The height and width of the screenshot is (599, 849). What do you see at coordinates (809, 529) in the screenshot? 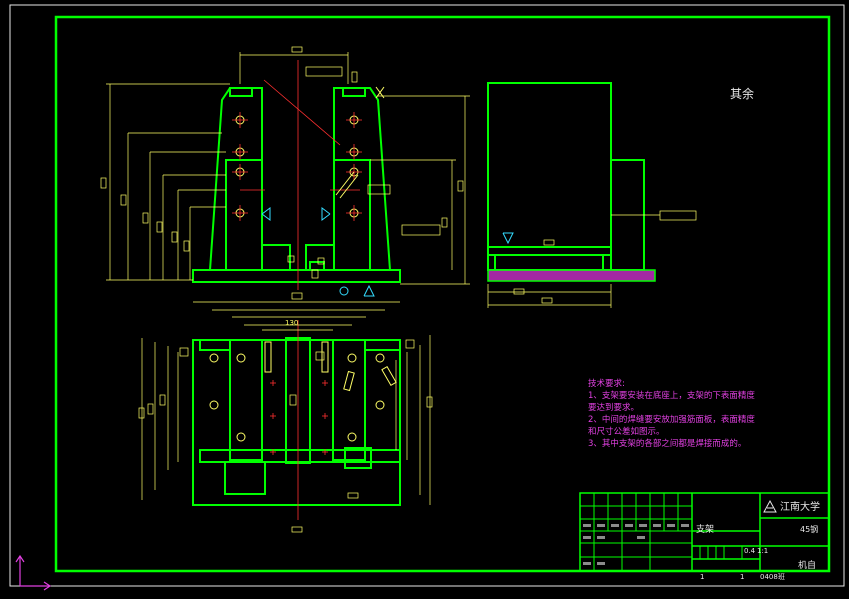
I see `material: 45钢` at bounding box center [809, 529].